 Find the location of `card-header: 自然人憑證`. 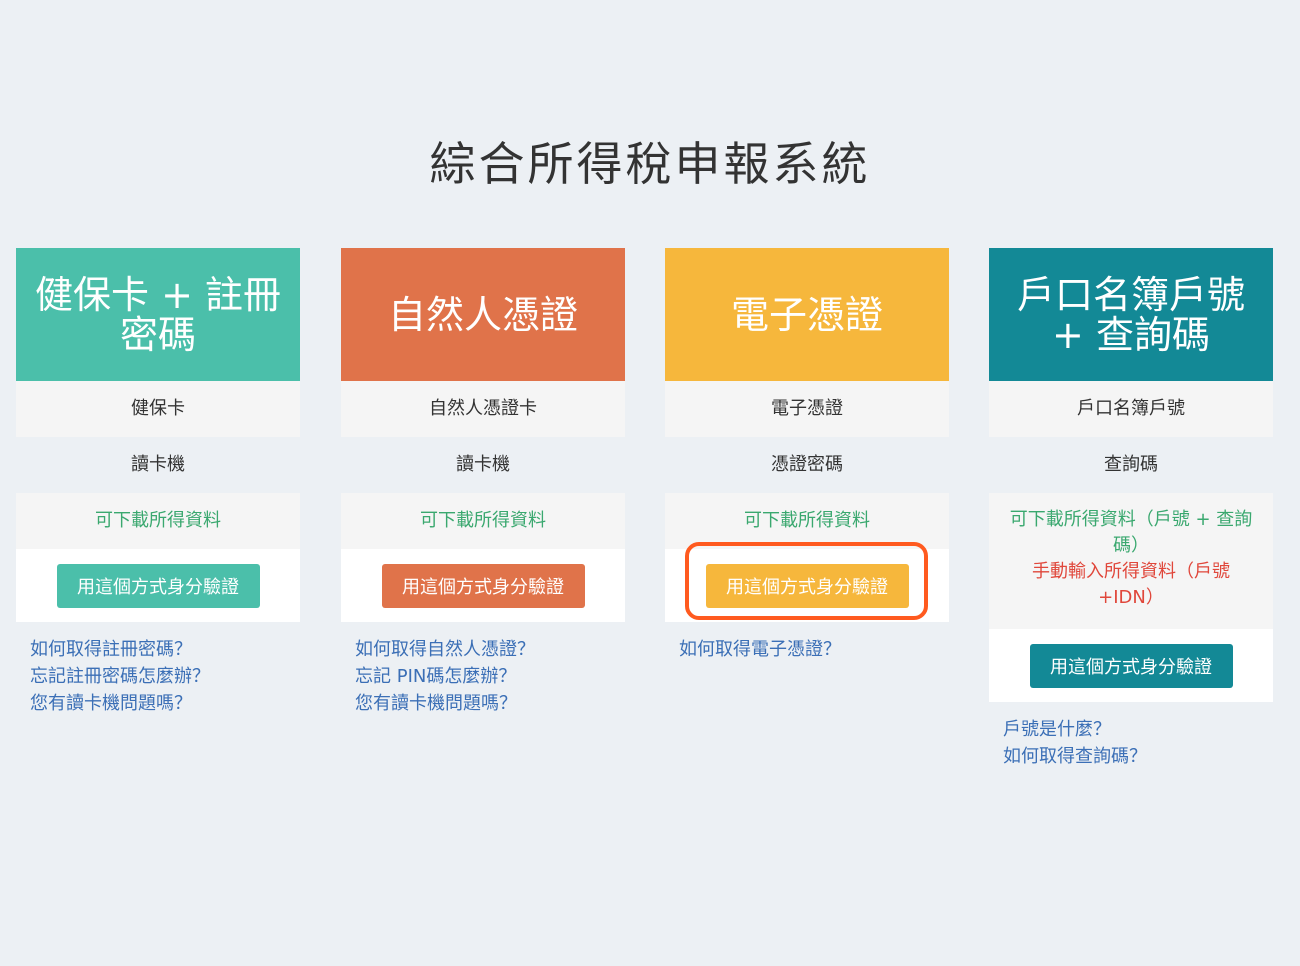

card-header: 自然人憑證 is located at coordinates (483, 314).